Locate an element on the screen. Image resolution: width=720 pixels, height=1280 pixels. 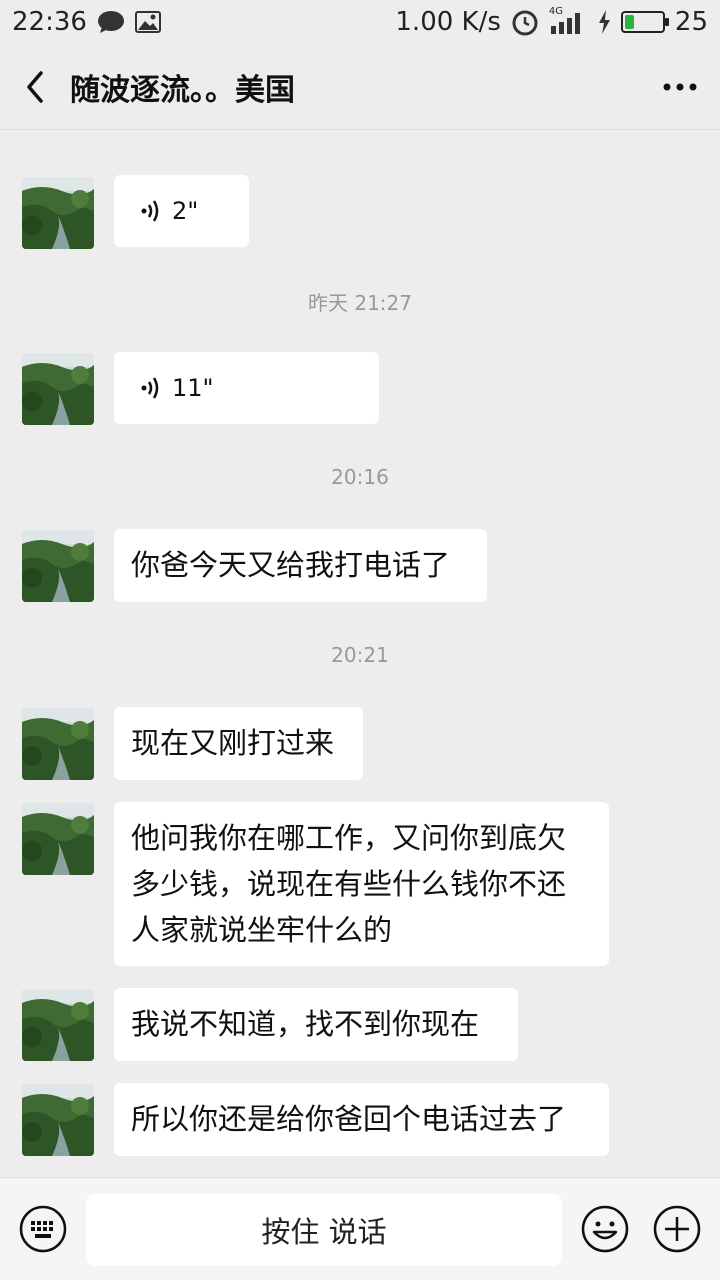
plus-icon is located at coordinates (677, 1229).